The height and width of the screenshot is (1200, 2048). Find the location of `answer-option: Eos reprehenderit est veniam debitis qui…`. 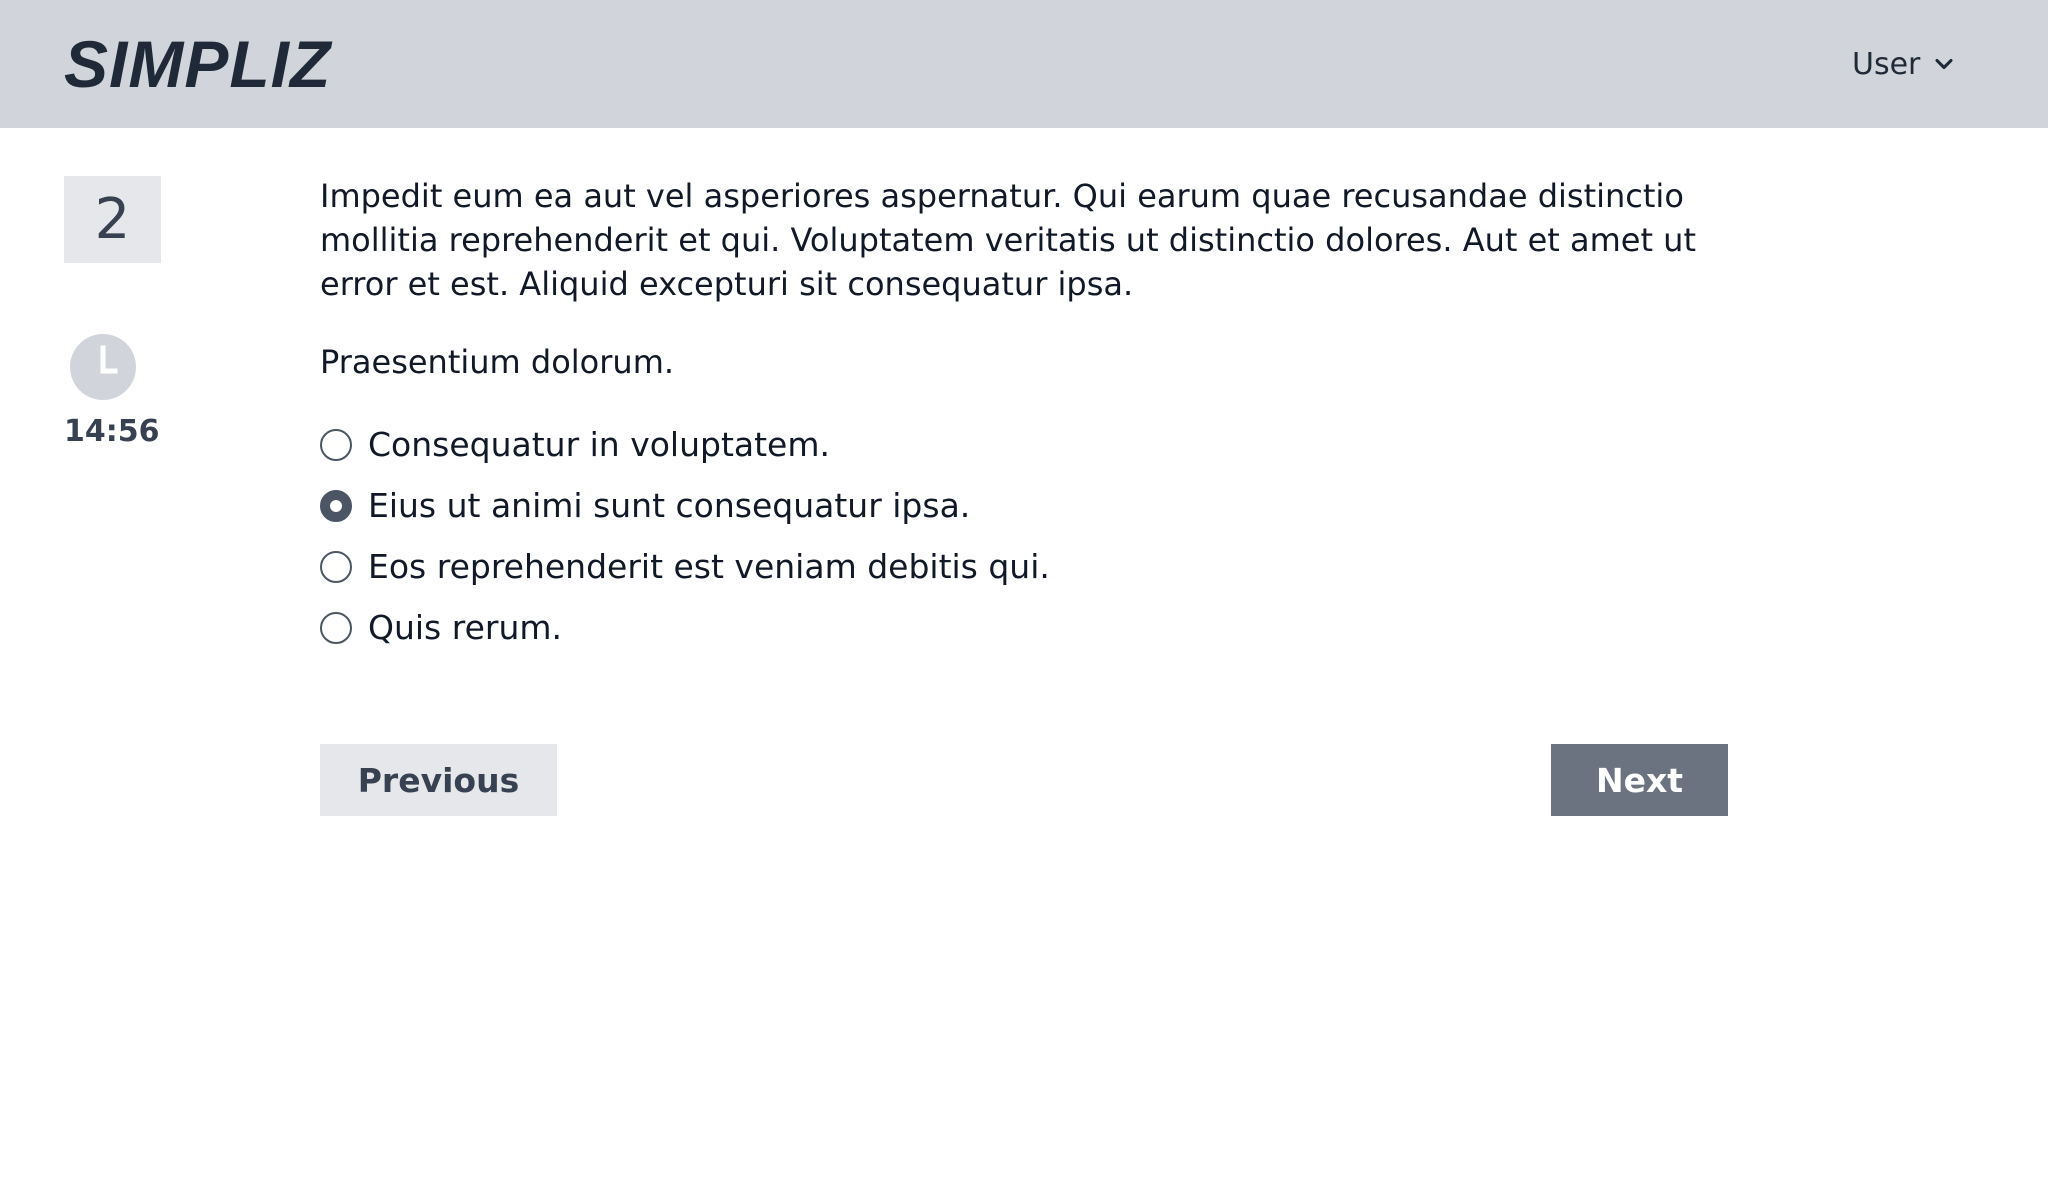

answer-option: Eos reprehenderit est veniam debitis qui… is located at coordinates (1025, 566).